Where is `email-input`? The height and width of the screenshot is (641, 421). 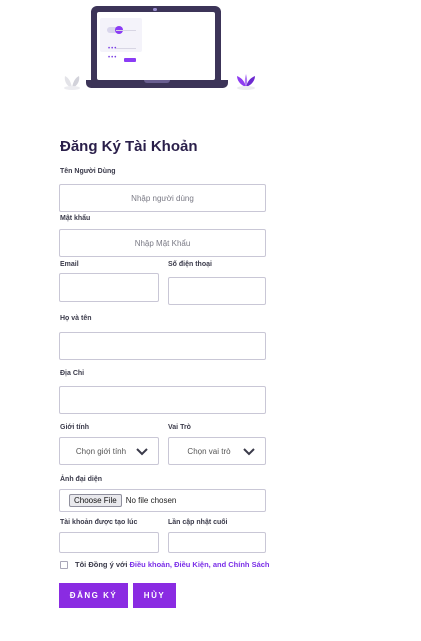
email-input is located at coordinates (109, 287).